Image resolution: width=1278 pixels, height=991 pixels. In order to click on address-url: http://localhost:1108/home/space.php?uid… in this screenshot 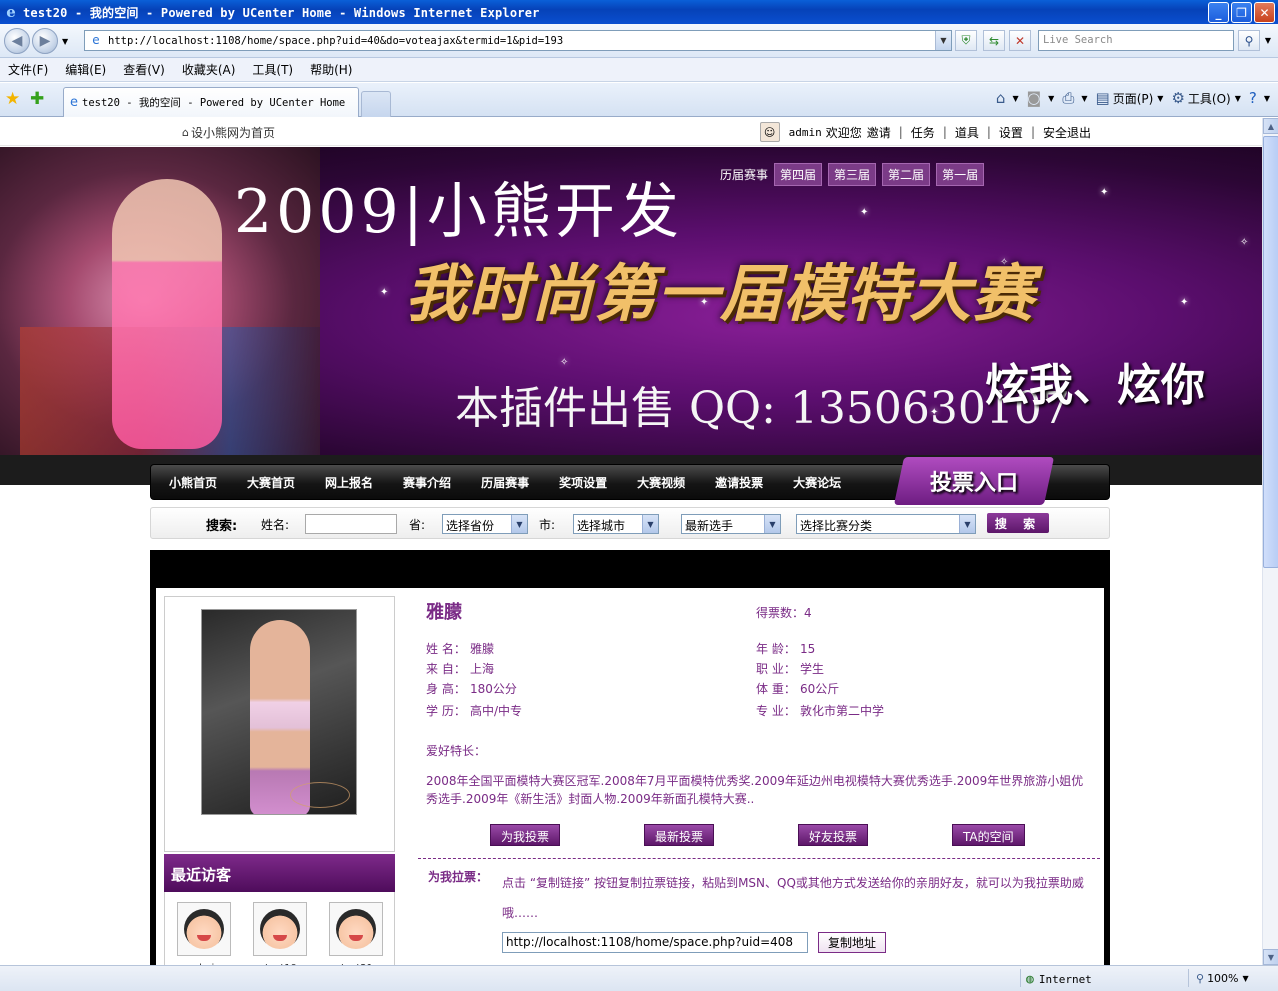, I will do `click(335, 41)`.